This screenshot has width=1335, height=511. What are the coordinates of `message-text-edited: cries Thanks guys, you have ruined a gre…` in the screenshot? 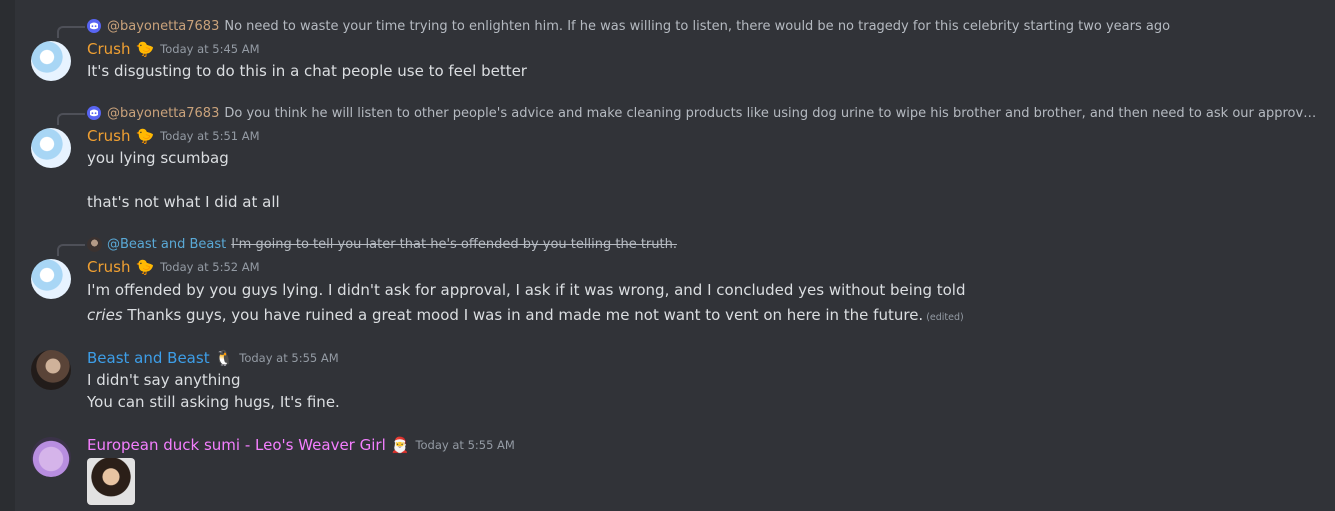 It's located at (525, 315).